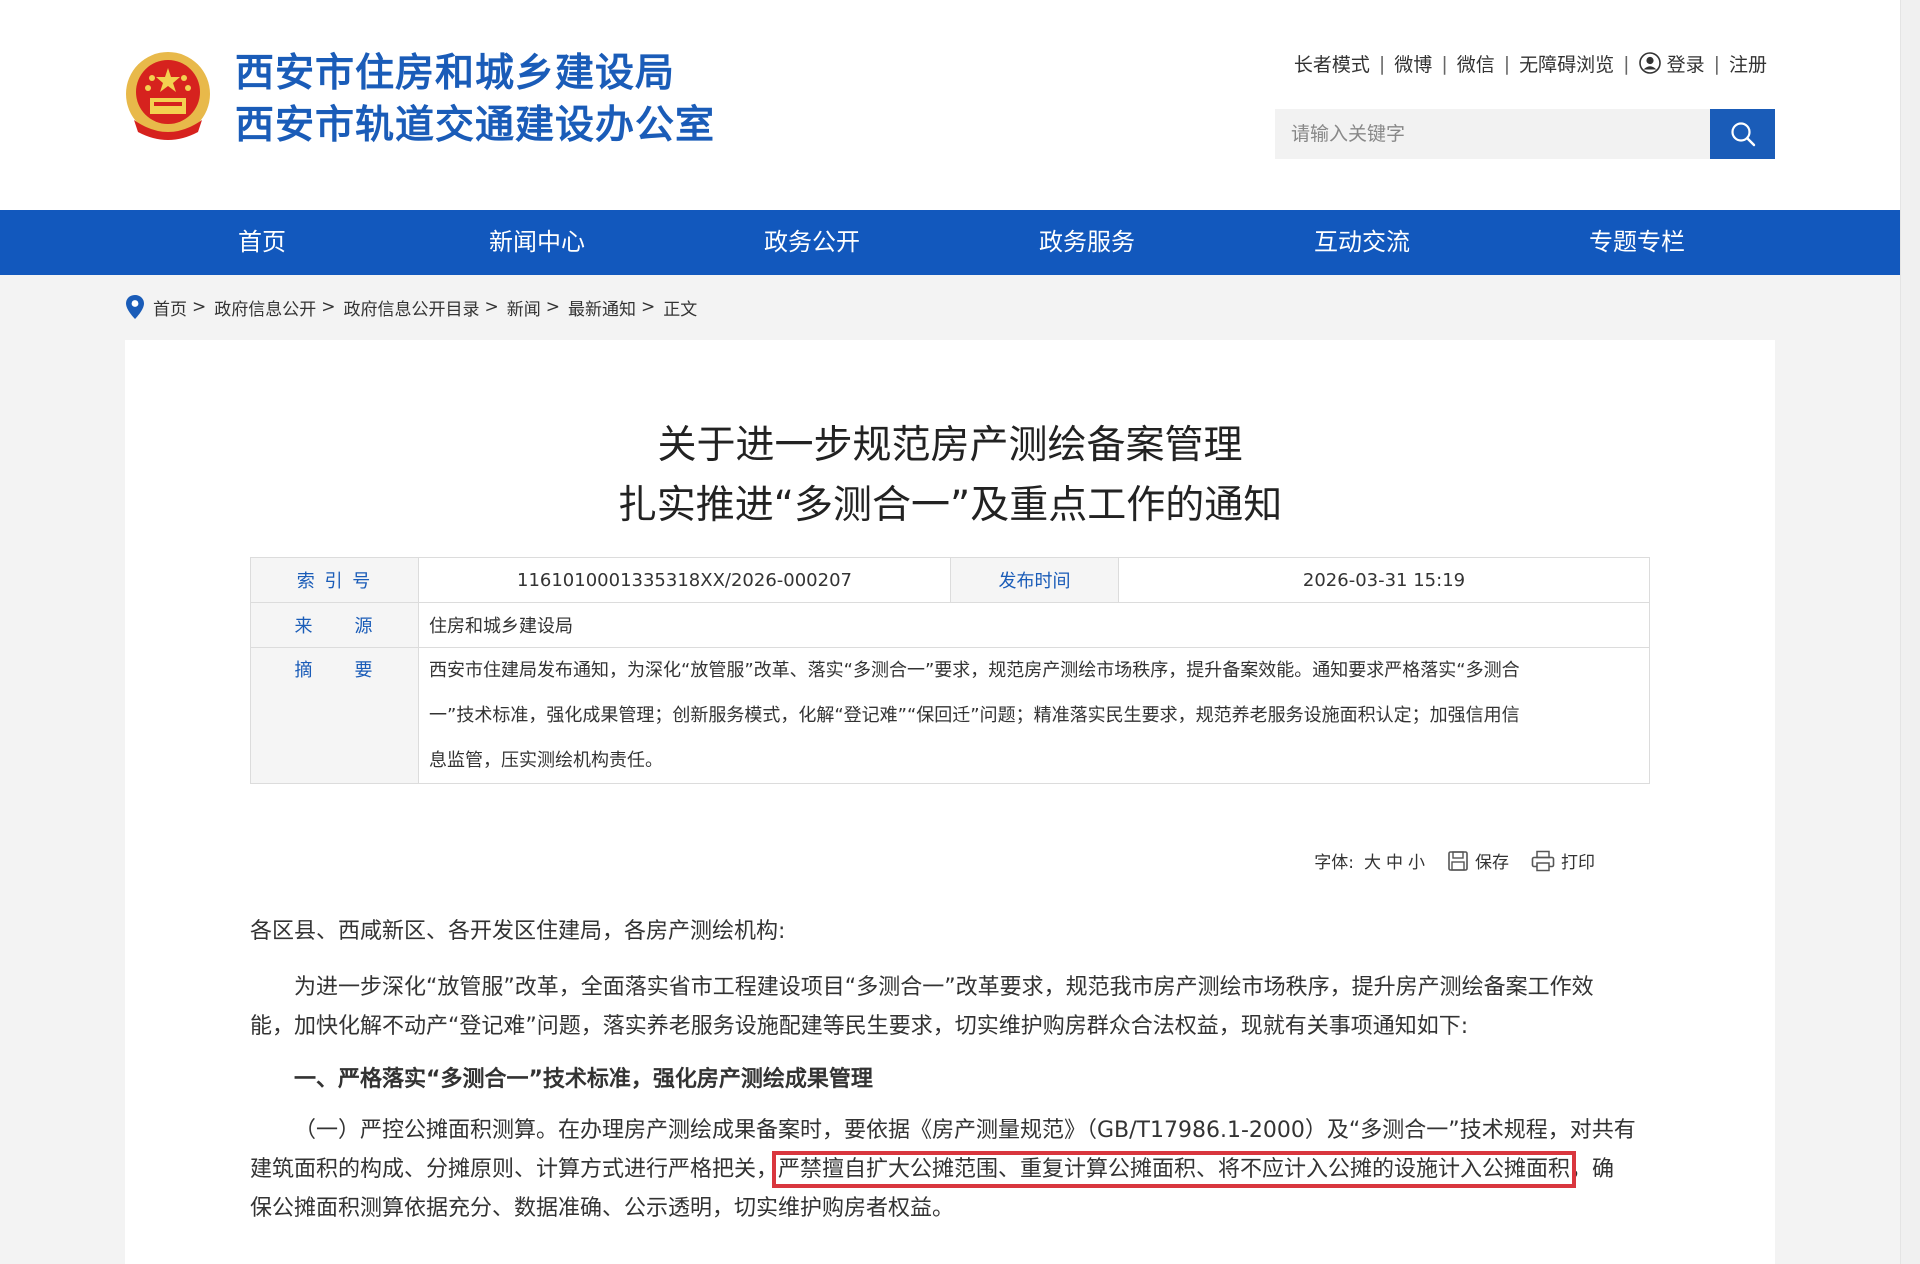 The height and width of the screenshot is (1264, 1920). What do you see at coordinates (1543, 860) in the screenshot?
I see `print-icon` at bounding box center [1543, 860].